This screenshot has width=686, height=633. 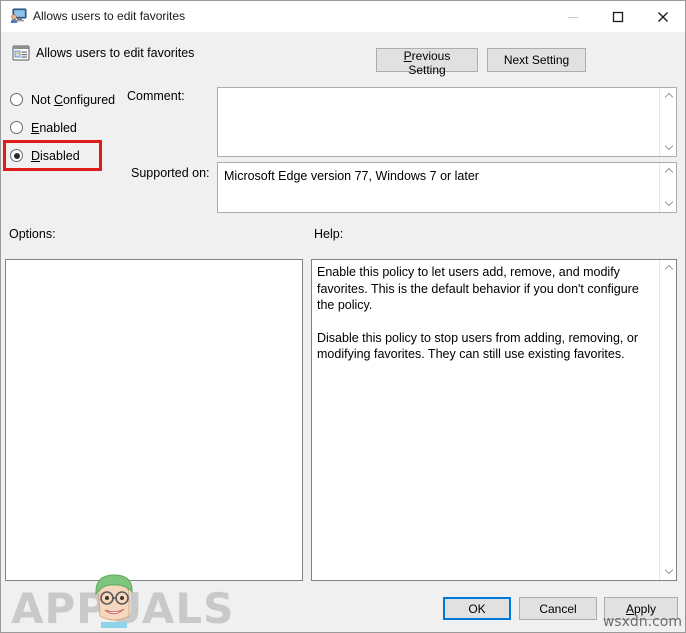 What do you see at coordinates (668, 171) in the screenshot?
I see `supported-scroll-up-icon` at bounding box center [668, 171].